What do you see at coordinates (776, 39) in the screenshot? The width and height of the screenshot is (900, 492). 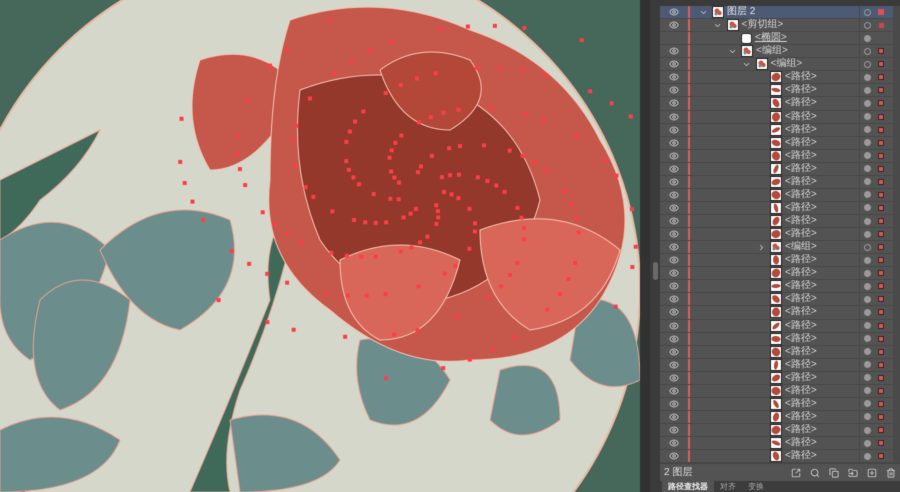 I see `layer-row: <椭圆>` at bounding box center [776, 39].